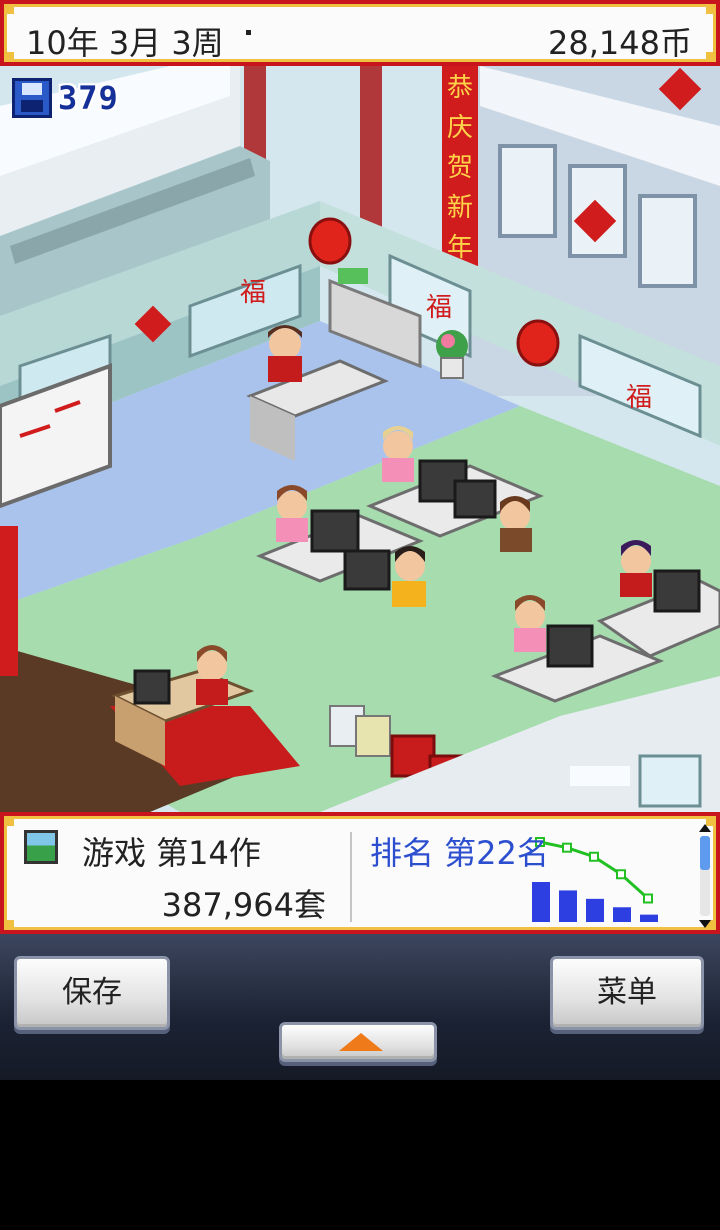 This screenshot has width=720, height=1230. Describe the element at coordinates (361, 1042) in the screenshot. I see `arrow-up-icon` at that location.